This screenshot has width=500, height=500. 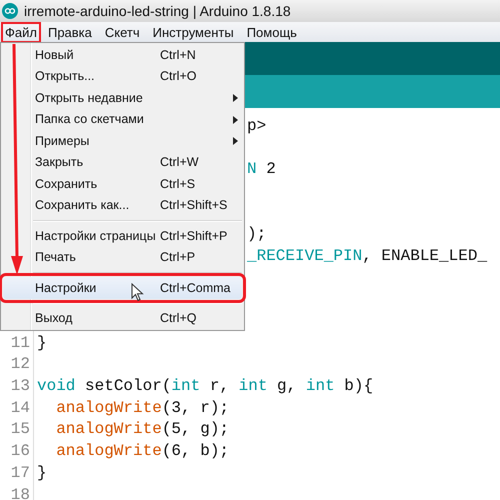 I want to click on menu-bar-item: Помощь, so click(x=271, y=32).